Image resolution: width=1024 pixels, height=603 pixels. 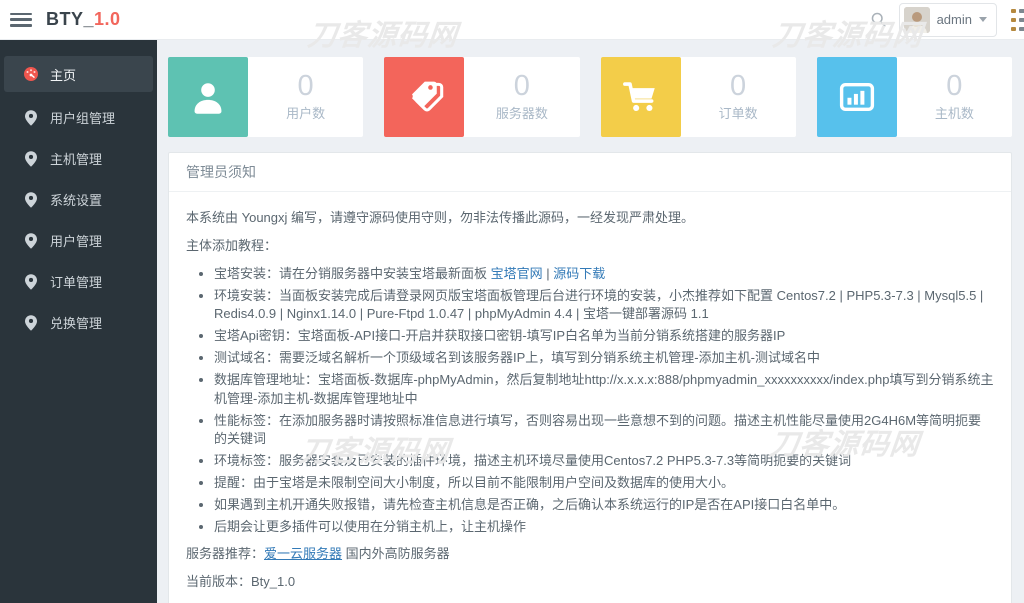 What do you see at coordinates (856, 97) in the screenshot?
I see `bar-chart-icon` at bounding box center [856, 97].